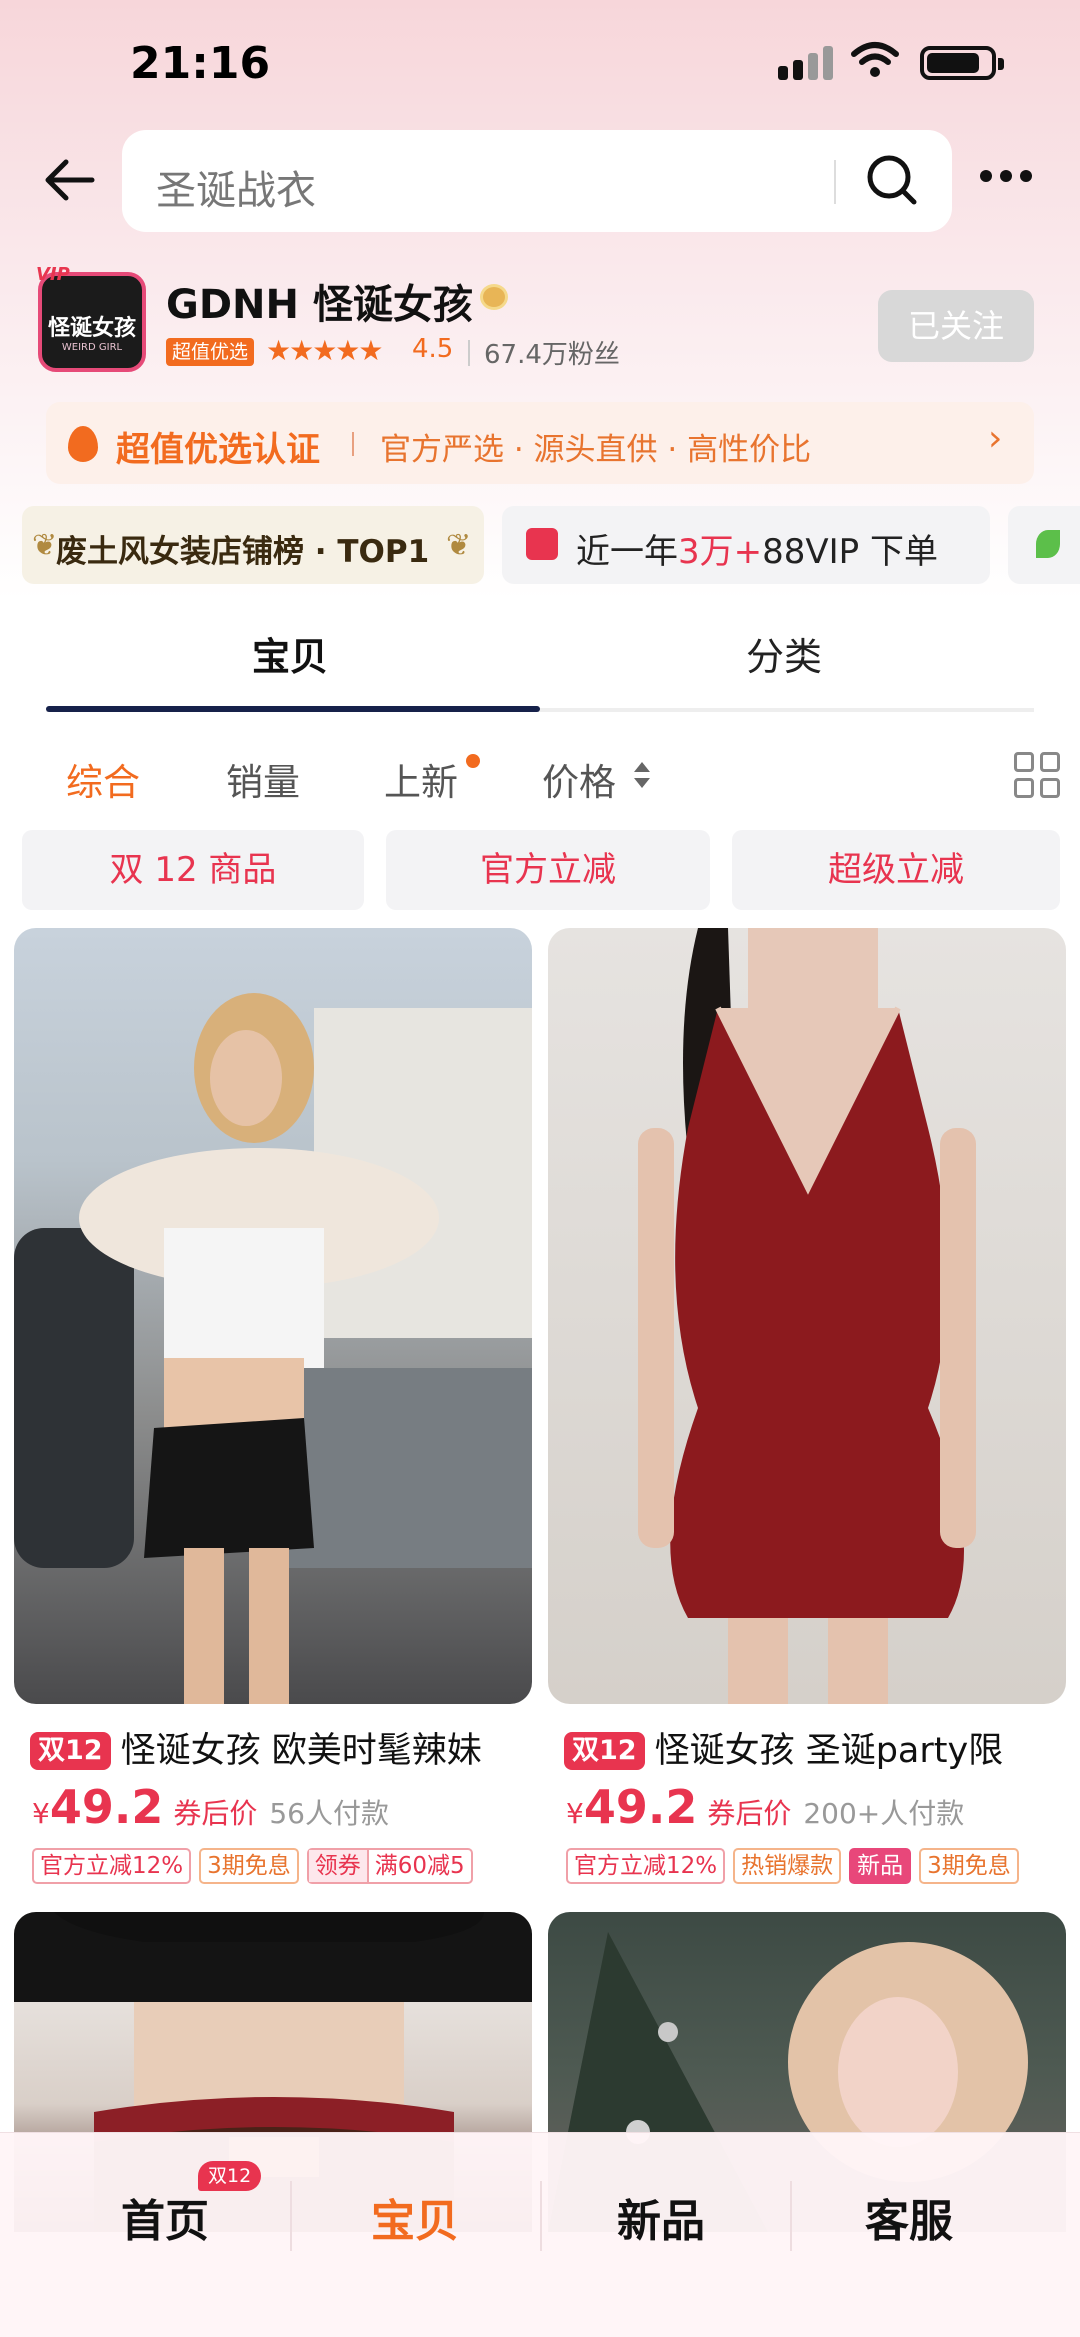 Image resolution: width=1080 pixels, height=2337 pixels. I want to click on shop-name: GDNH 怪诞女孩, so click(319, 301).